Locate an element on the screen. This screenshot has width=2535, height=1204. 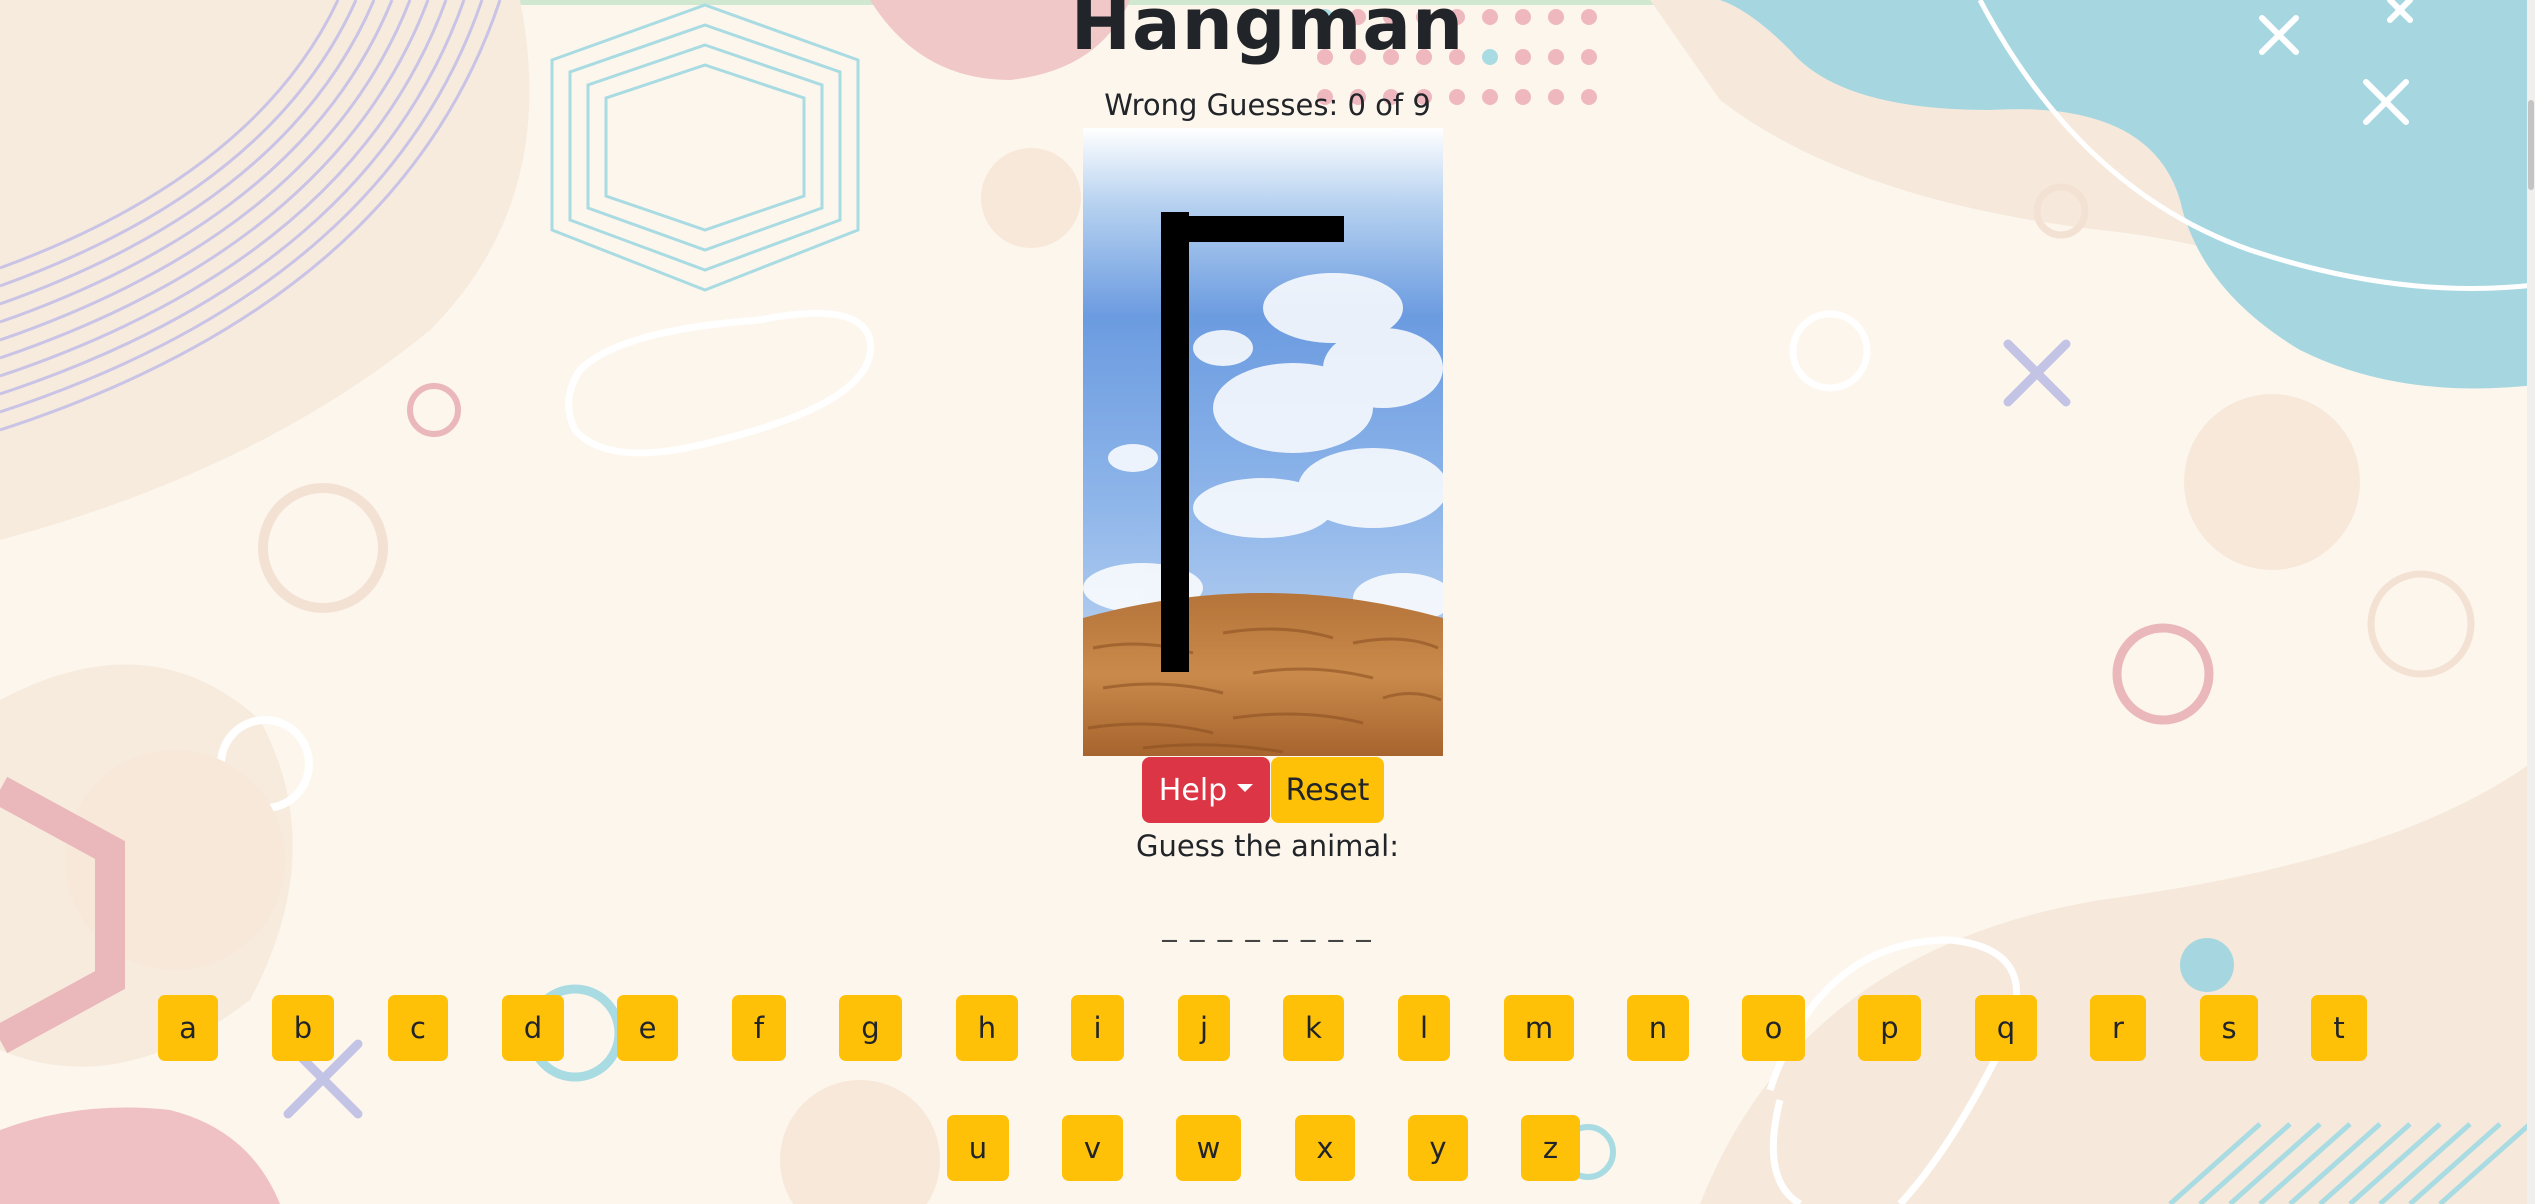
letter-key-r: r is located at coordinates (2118, 1028).